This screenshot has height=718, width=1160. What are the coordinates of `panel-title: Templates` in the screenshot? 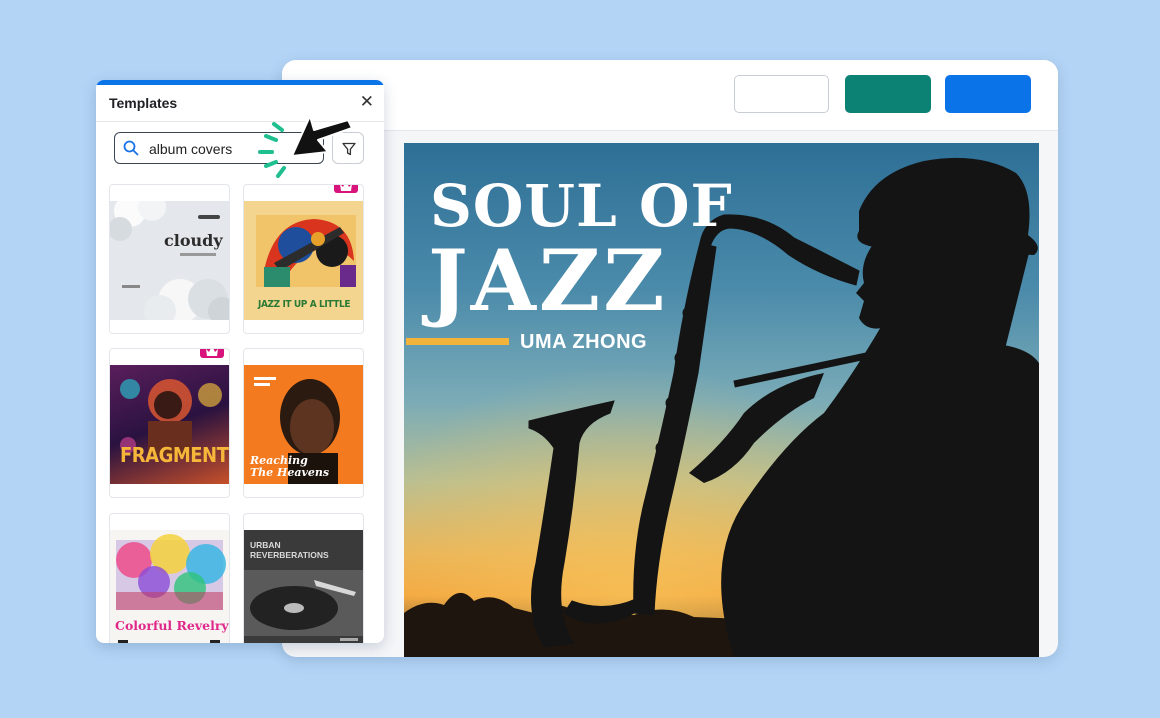 It's located at (143, 103).